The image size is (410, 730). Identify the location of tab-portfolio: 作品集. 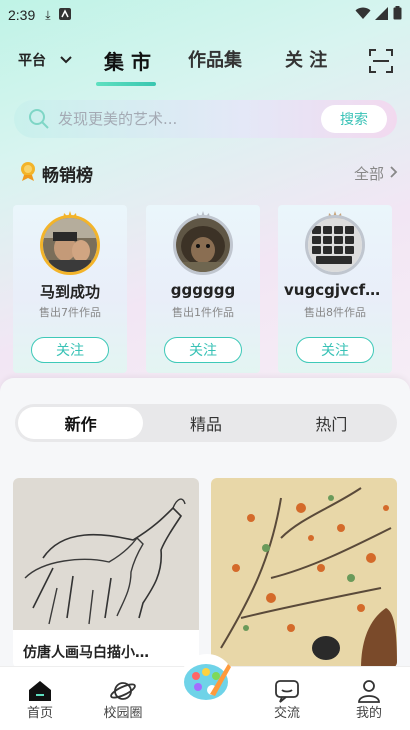
(215, 59).